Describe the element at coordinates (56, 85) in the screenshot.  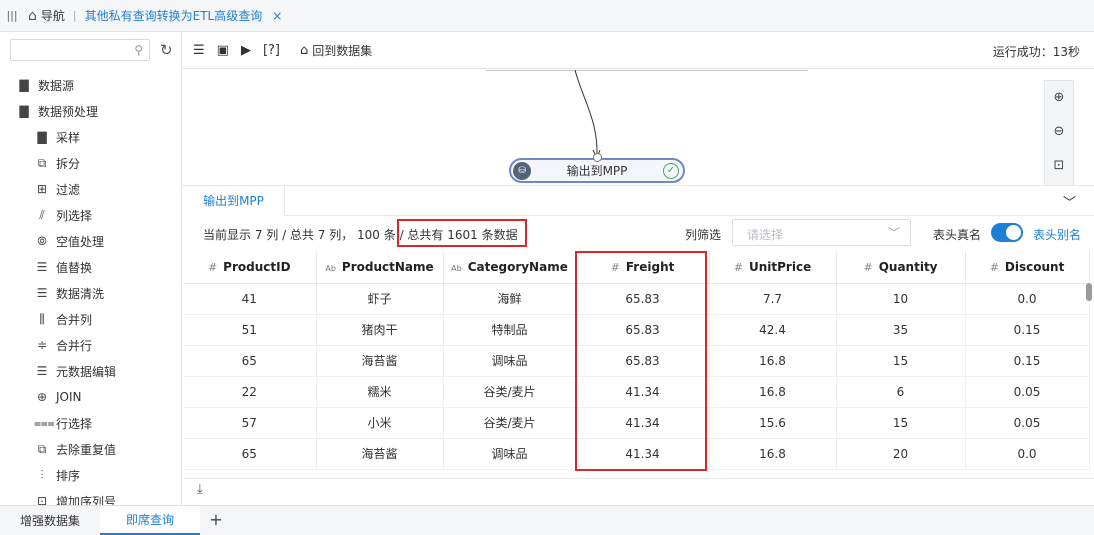
I see `tree-item-label: 数据源` at that location.